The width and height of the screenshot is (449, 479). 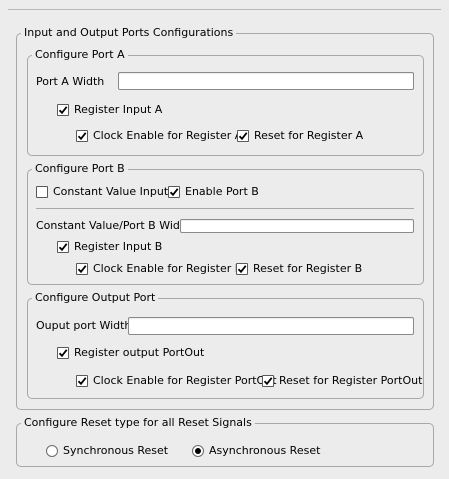 I want to click on clock-enable-portout-checkbox, so click(x=82, y=381).